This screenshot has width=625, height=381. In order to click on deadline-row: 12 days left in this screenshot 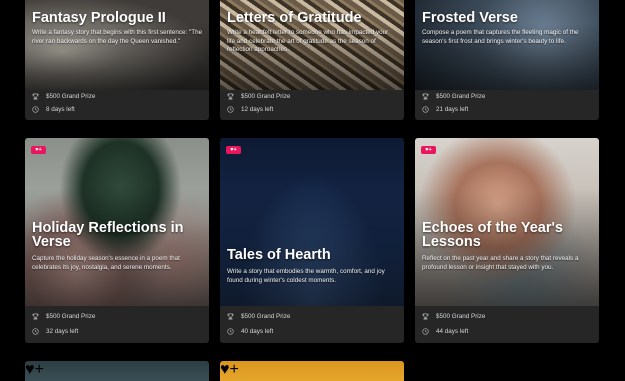, I will do `click(250, 109)`.